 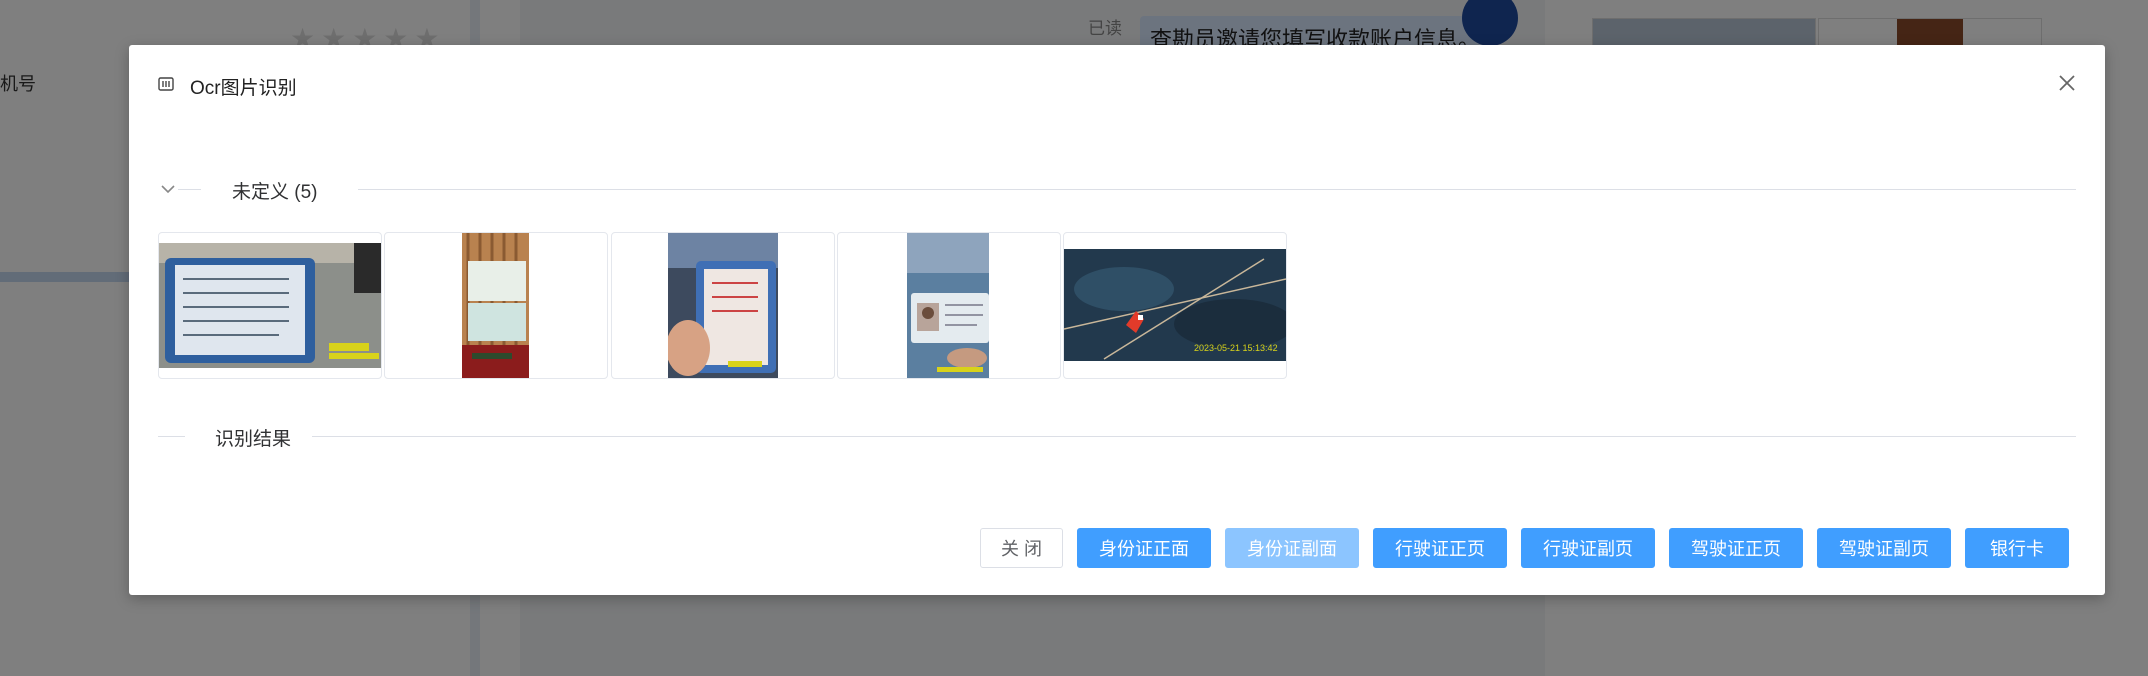 I want to click on ocr-scan-icon, so click(x=166, y=84).